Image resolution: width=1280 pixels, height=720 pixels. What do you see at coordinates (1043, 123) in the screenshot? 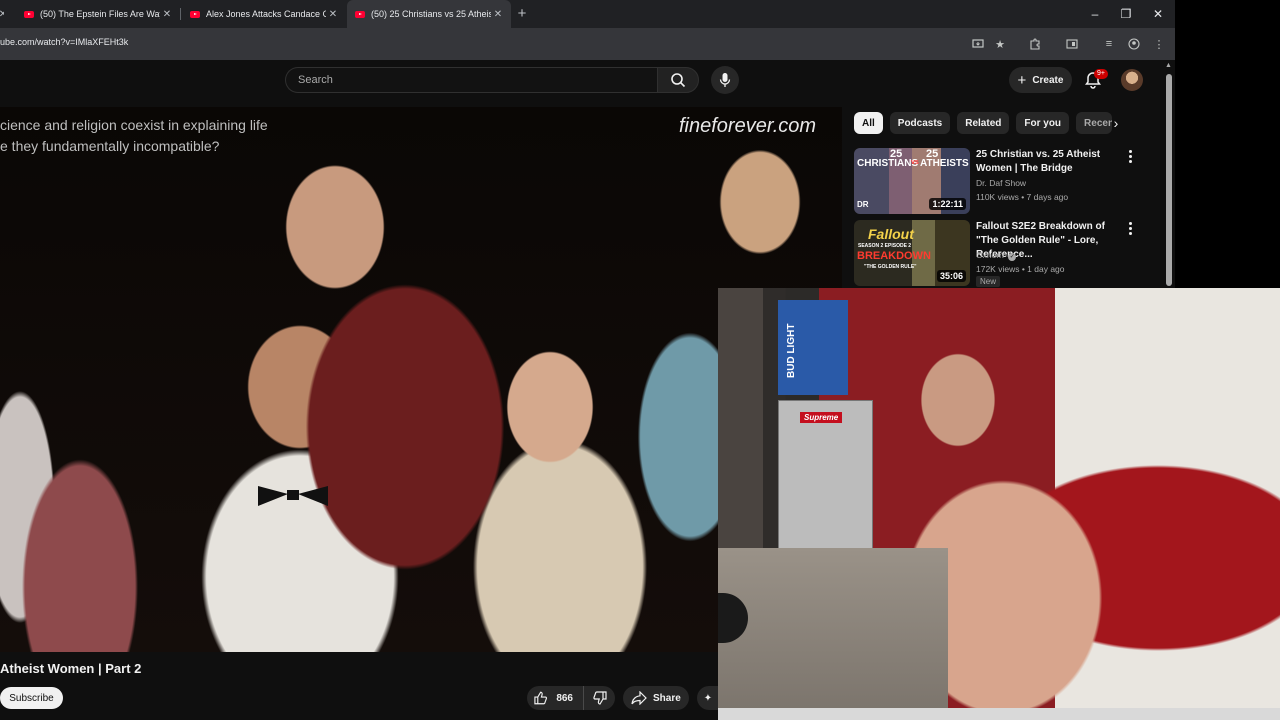
I see `chip-for-you: For you` at bounding box center [1043, 123].